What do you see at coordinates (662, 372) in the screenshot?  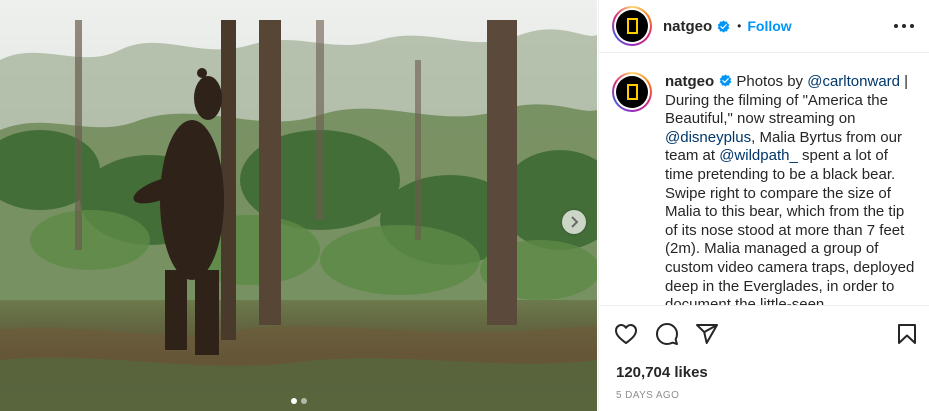 I see `likes-count: 120,704 likes` at bounding box center [662, 372].